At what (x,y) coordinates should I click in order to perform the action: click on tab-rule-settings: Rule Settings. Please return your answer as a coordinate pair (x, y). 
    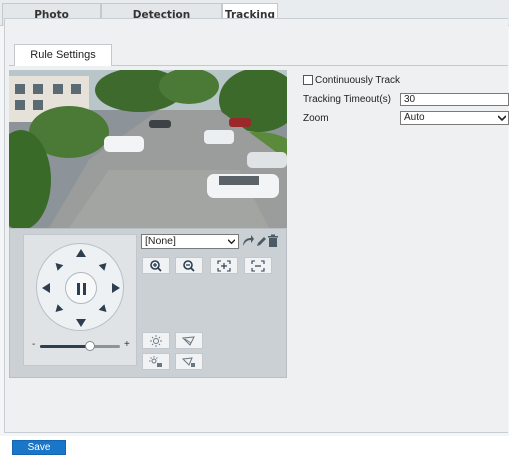
    Looking at the image, I should click on (63, 55).